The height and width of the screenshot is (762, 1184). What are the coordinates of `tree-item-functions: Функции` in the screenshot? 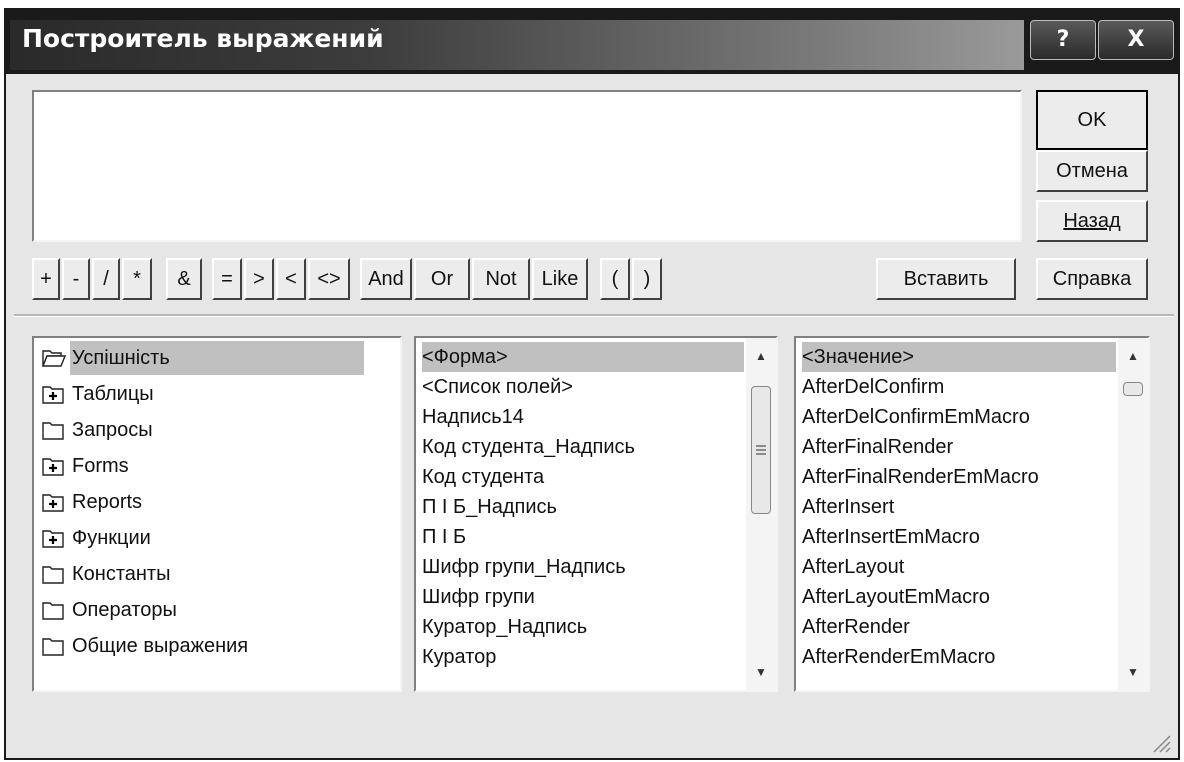 It's located at (97, 537).